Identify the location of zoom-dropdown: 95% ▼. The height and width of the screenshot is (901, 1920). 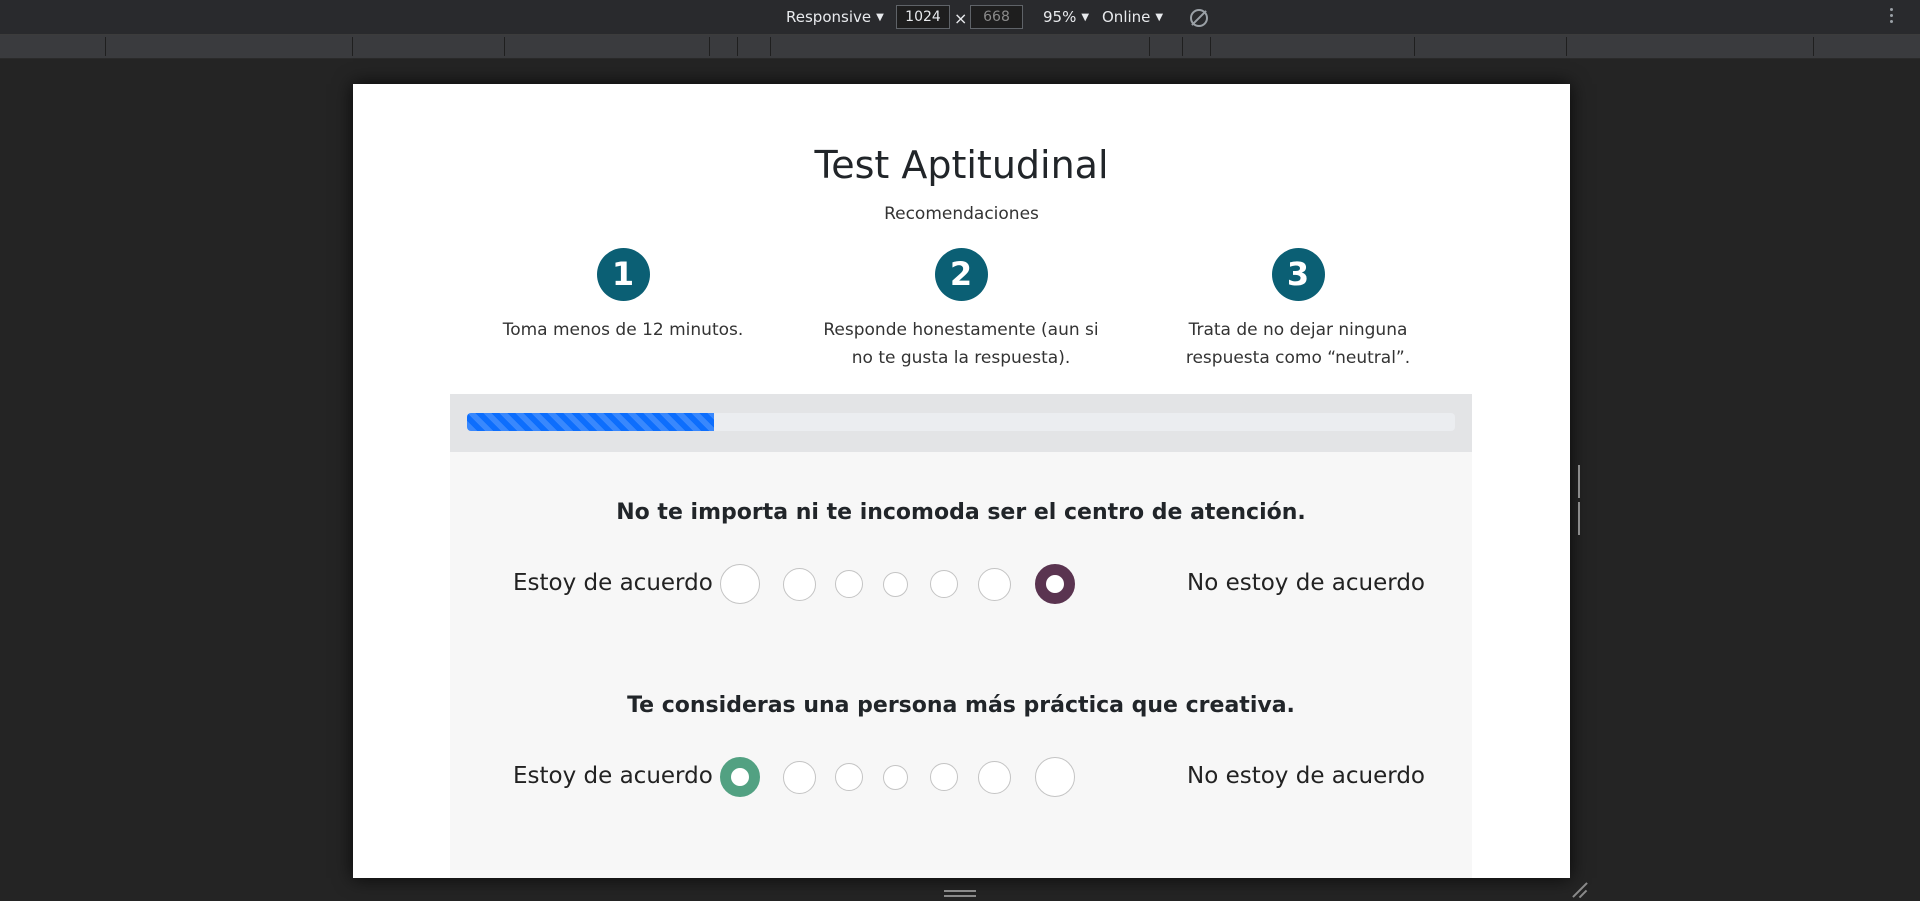
(1066, 17).